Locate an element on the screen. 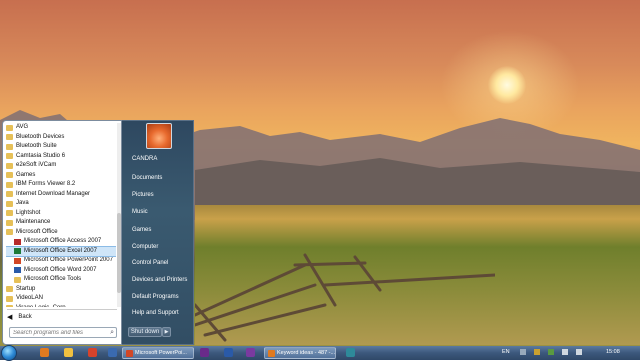 This screenshot has width=640, height=361. program-item: Startup is located at coordinates (61, 290).